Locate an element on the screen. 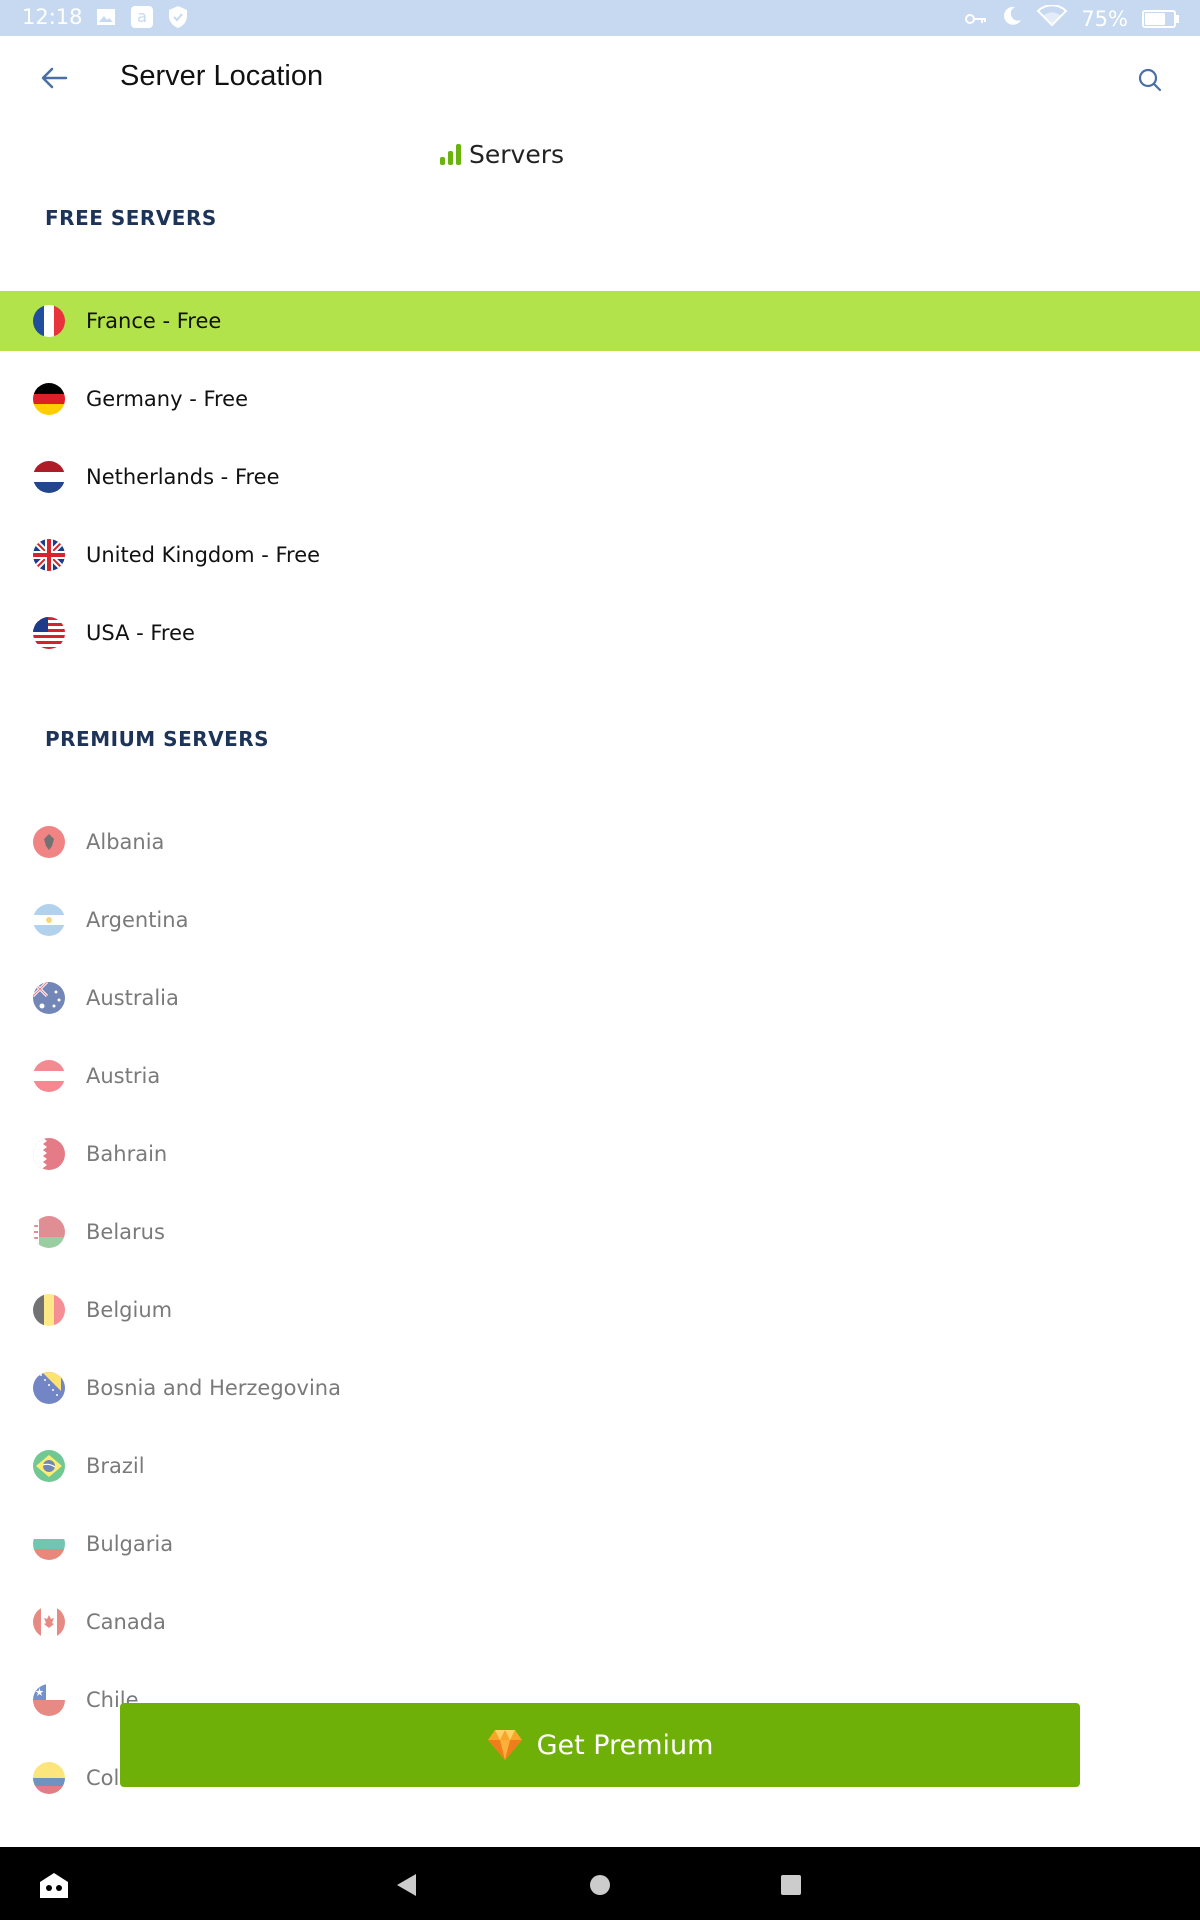 The width and height of the screenshot is (1200, 1920). server-row-austria: Austria is located at coordinates (600, 1076).